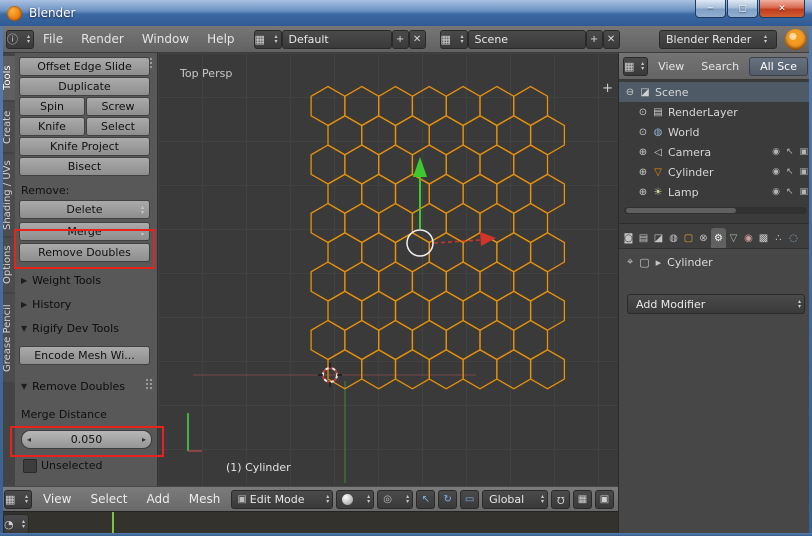  I want to click on offset-edge-slide-button: Offset Edge Slide, so click(84, 66).